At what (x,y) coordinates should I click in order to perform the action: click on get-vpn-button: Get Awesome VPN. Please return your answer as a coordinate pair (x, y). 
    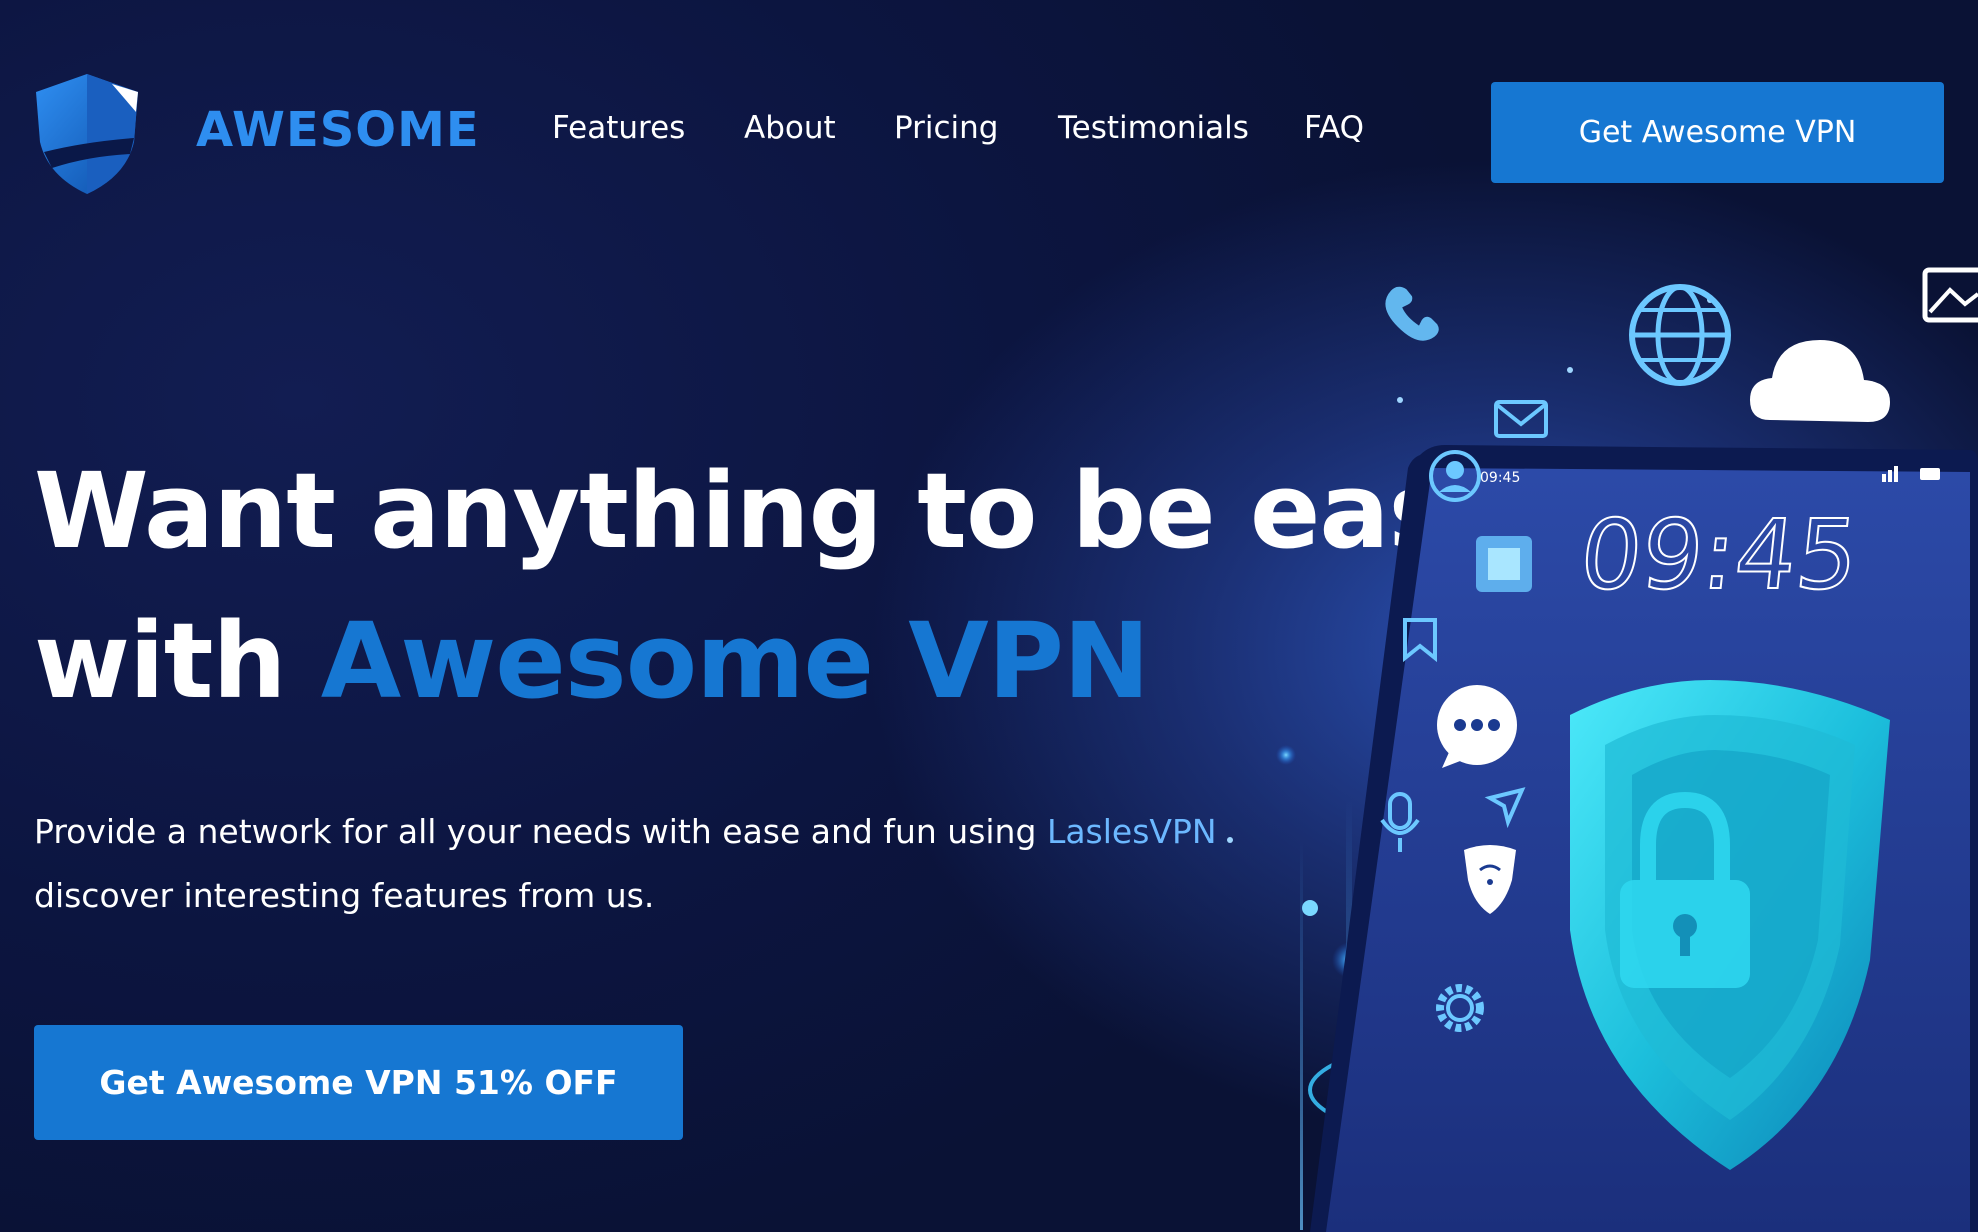
    Looking at the image, I should click on (1717, 132).